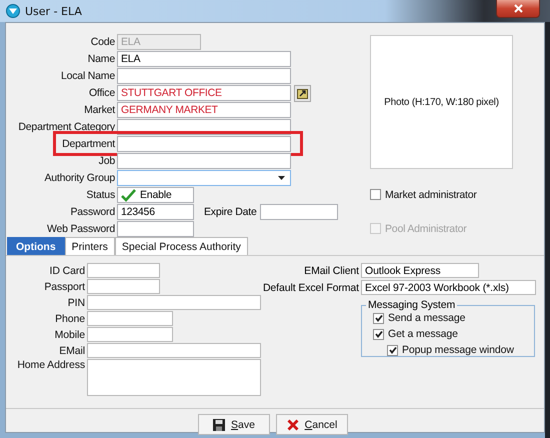 The image size is (550, 438). Describe the element at coordinates (427, 318) in the screenshot. I see `checkbox-label: Send a message` at that location.